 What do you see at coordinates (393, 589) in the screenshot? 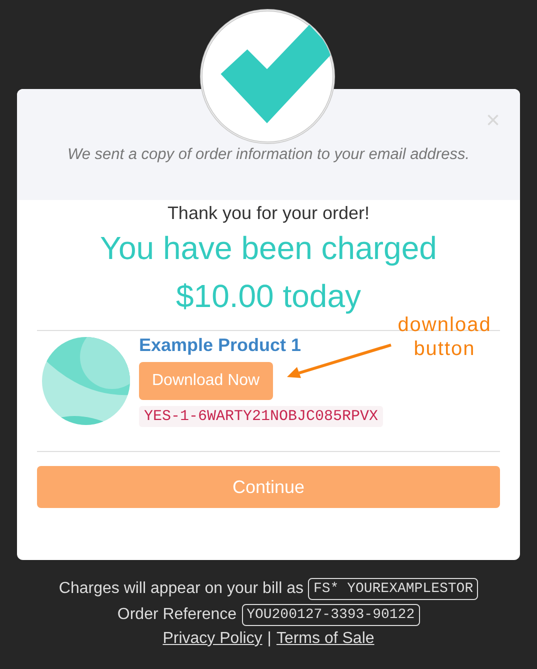
I see `bill-descriptor: FS* YOUREXAMPLESTOR` at bounding box center [393, 589].